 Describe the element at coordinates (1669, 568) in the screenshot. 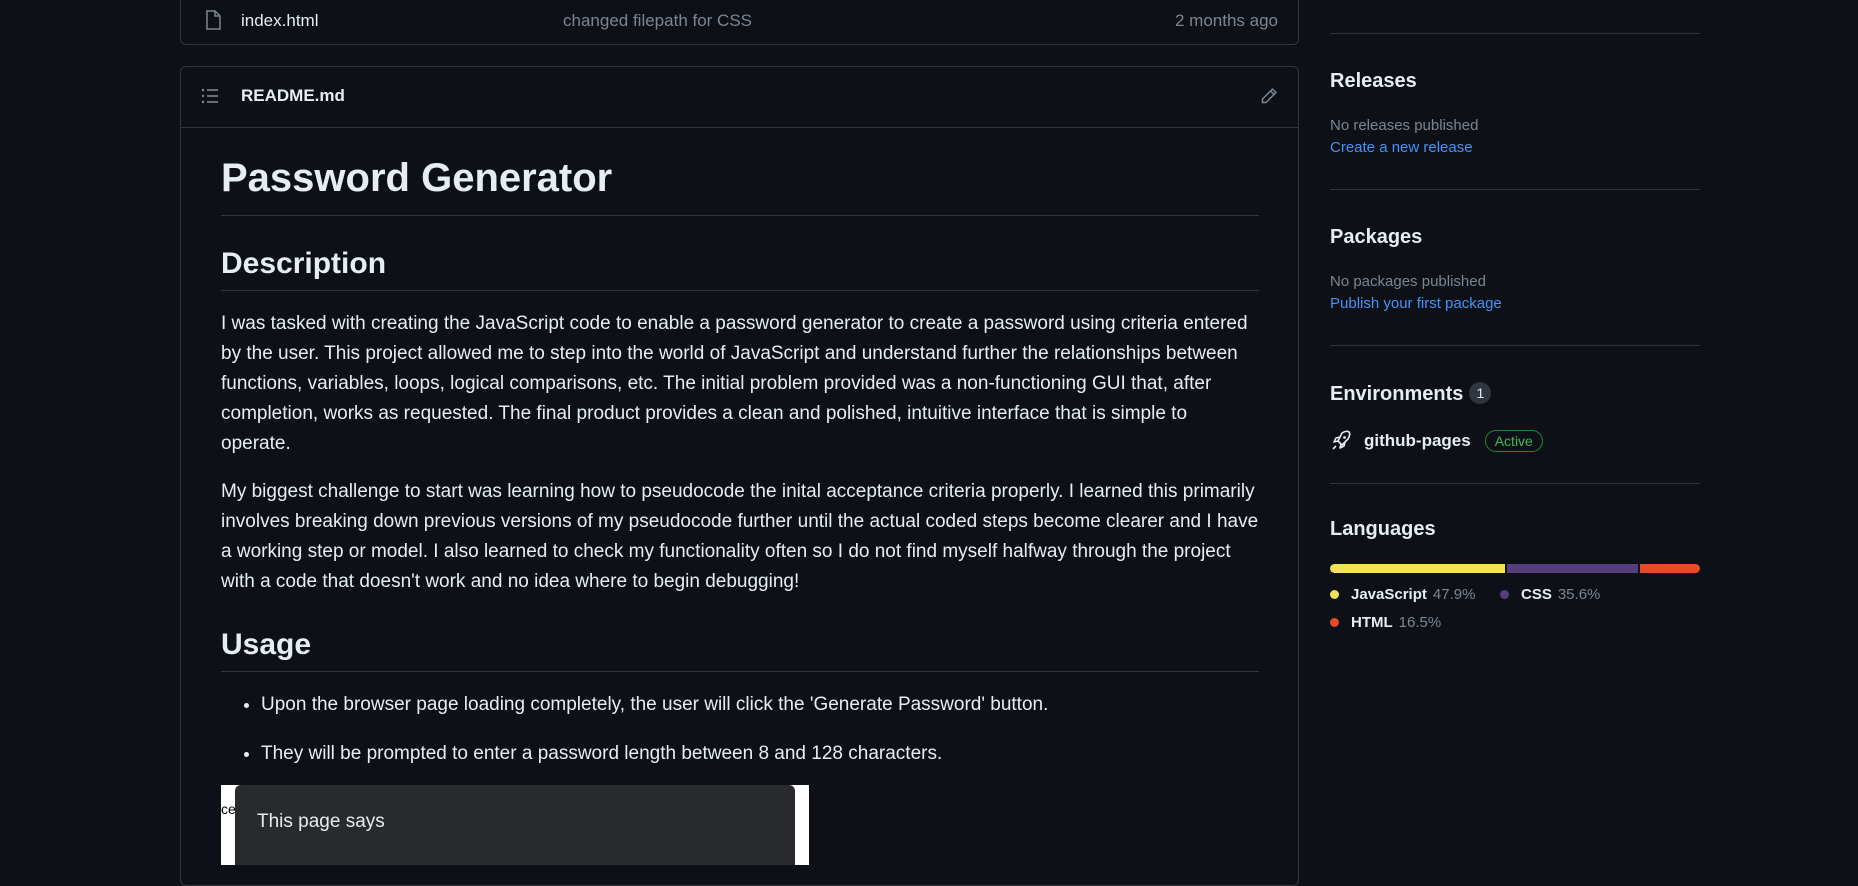

I see `language-bar-segment-html` at that location.